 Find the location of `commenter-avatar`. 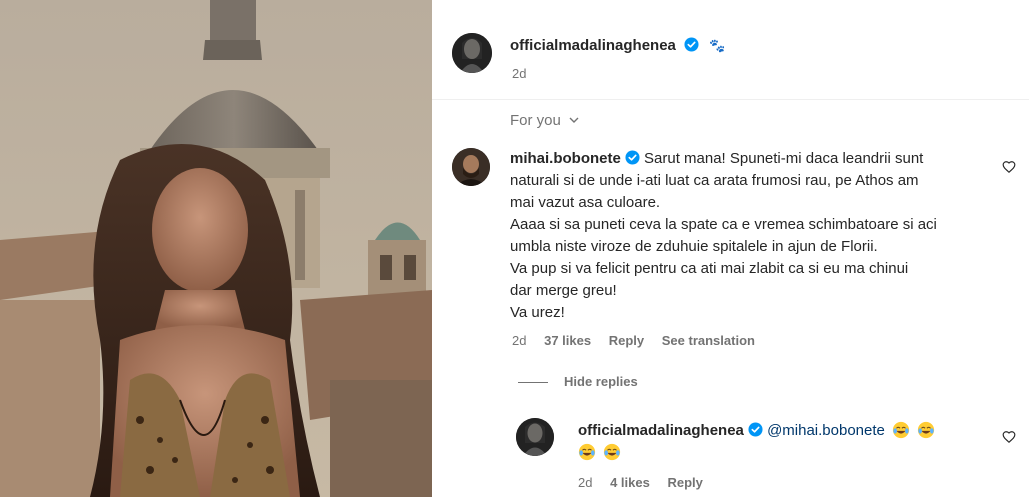

commenter-avatar is located at coordinates (471, 167).